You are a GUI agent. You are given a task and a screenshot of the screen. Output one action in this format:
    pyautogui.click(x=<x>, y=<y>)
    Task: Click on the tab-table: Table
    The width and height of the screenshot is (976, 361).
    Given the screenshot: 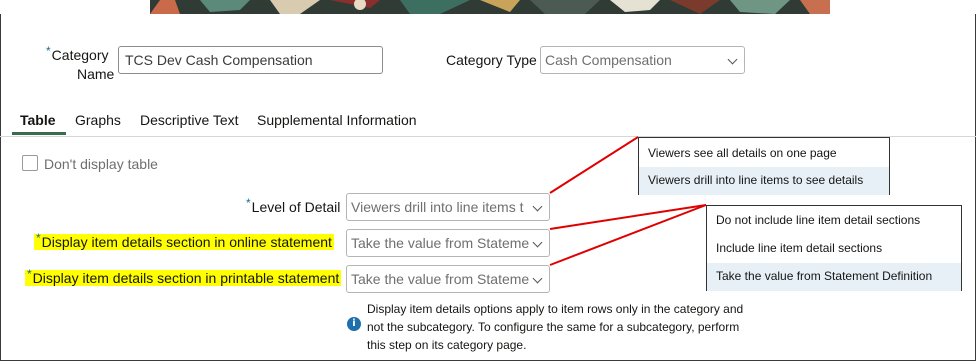 What is the action you would take?
    pyautogui.click(x=38, y=120)
    